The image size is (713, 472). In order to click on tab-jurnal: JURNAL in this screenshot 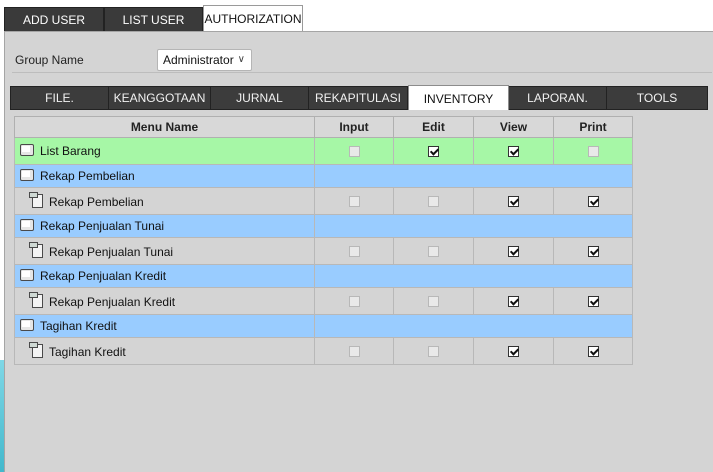, I will do `click(260, 98)`.